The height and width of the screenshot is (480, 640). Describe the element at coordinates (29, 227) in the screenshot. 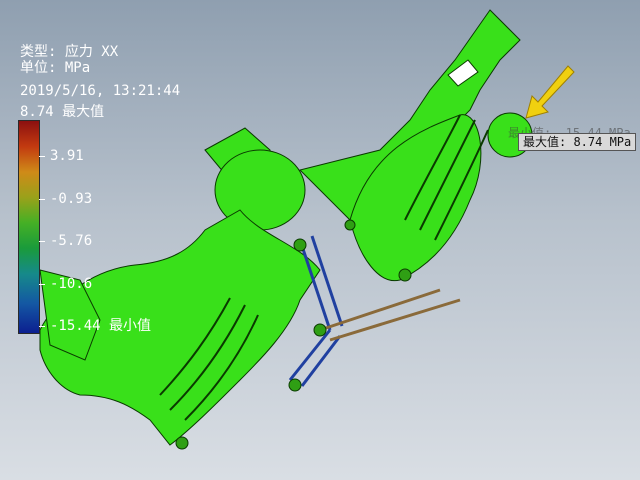

I see `color-scale-bar` at that location.